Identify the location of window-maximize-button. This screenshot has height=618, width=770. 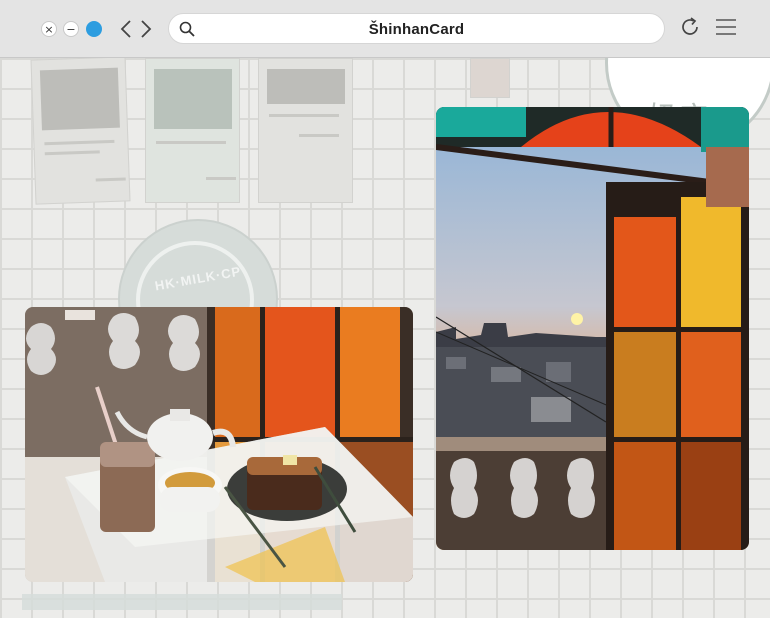
(94, 29).